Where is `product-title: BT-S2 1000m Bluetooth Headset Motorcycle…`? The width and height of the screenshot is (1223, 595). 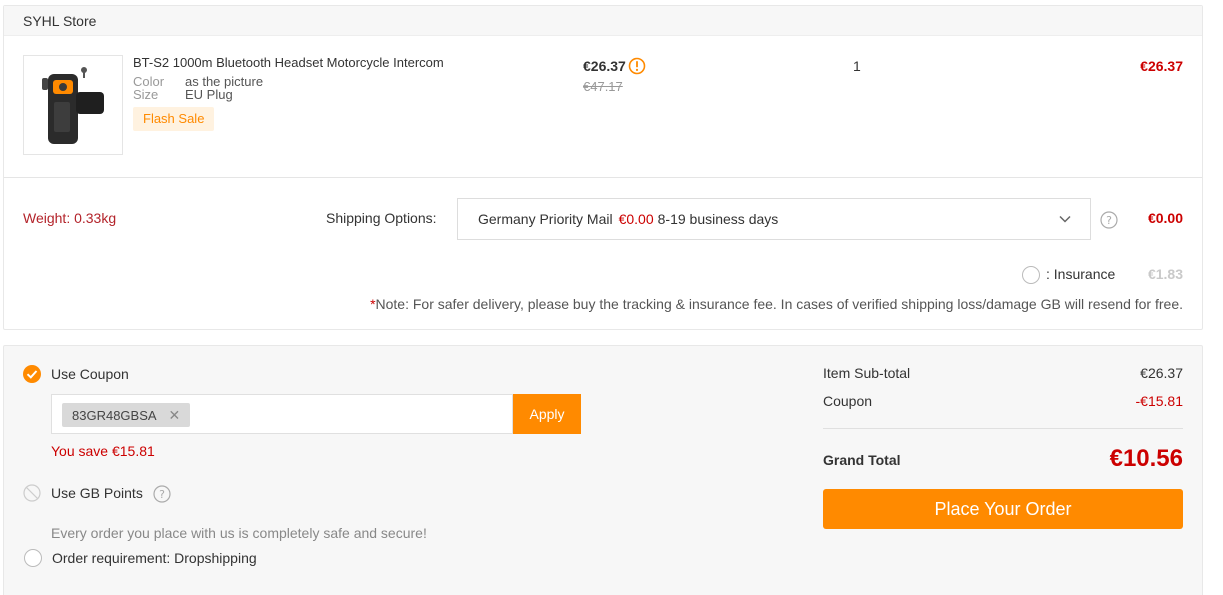
product-title: BT-S2 1000m Bluetooth Headset Motorcycle… is located at coordinates (288, 62).